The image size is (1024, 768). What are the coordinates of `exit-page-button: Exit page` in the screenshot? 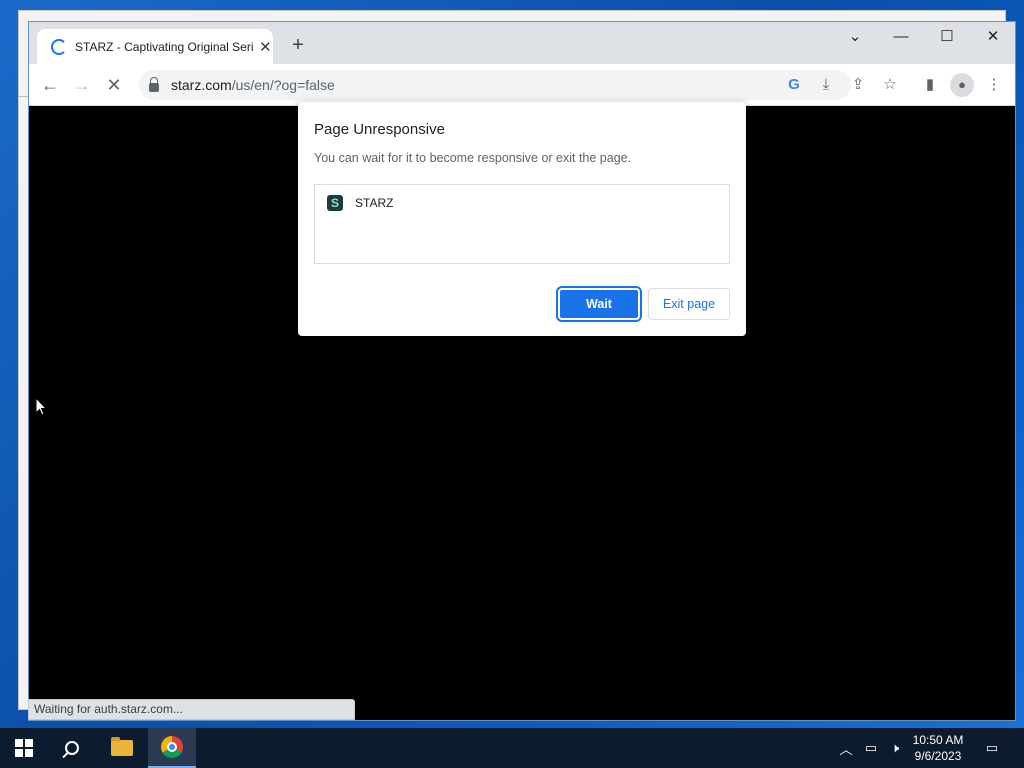 It's located at (689, 304).